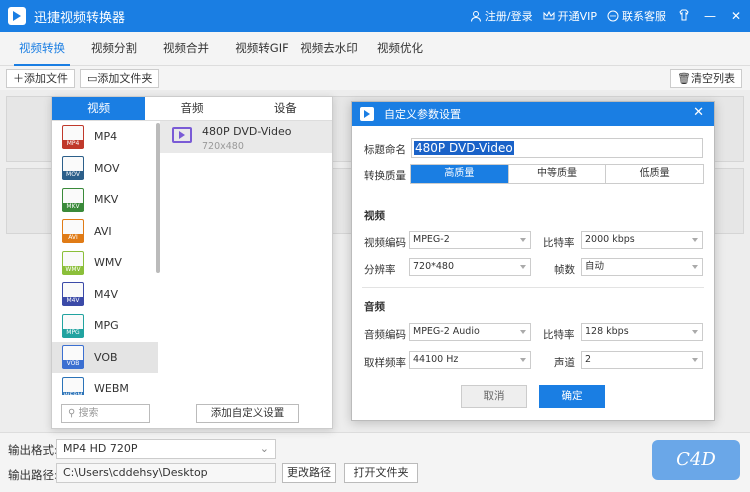 Image resolution: width=750 pixels, height=492 pixels. What do you see at coordinates (73, 238) in the screenshot?
I see `format-icon-tag: AVI` at bounding box center [73, 238].